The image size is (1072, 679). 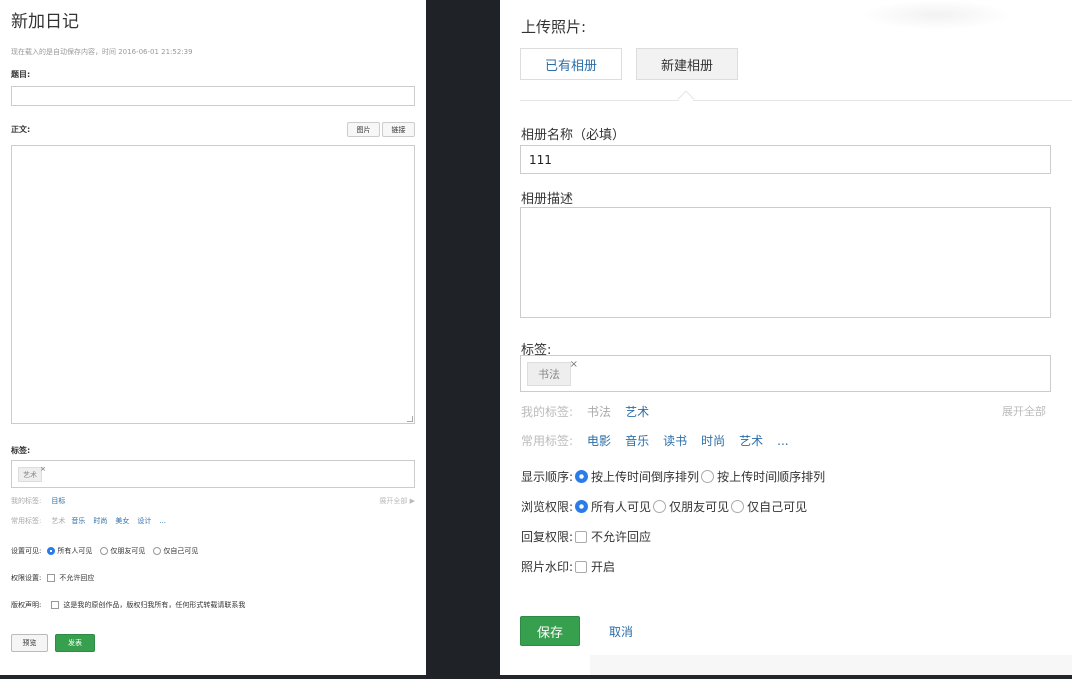 I want to click on album-name-label: 相册名称（必填）, so click(x=573, y=135).